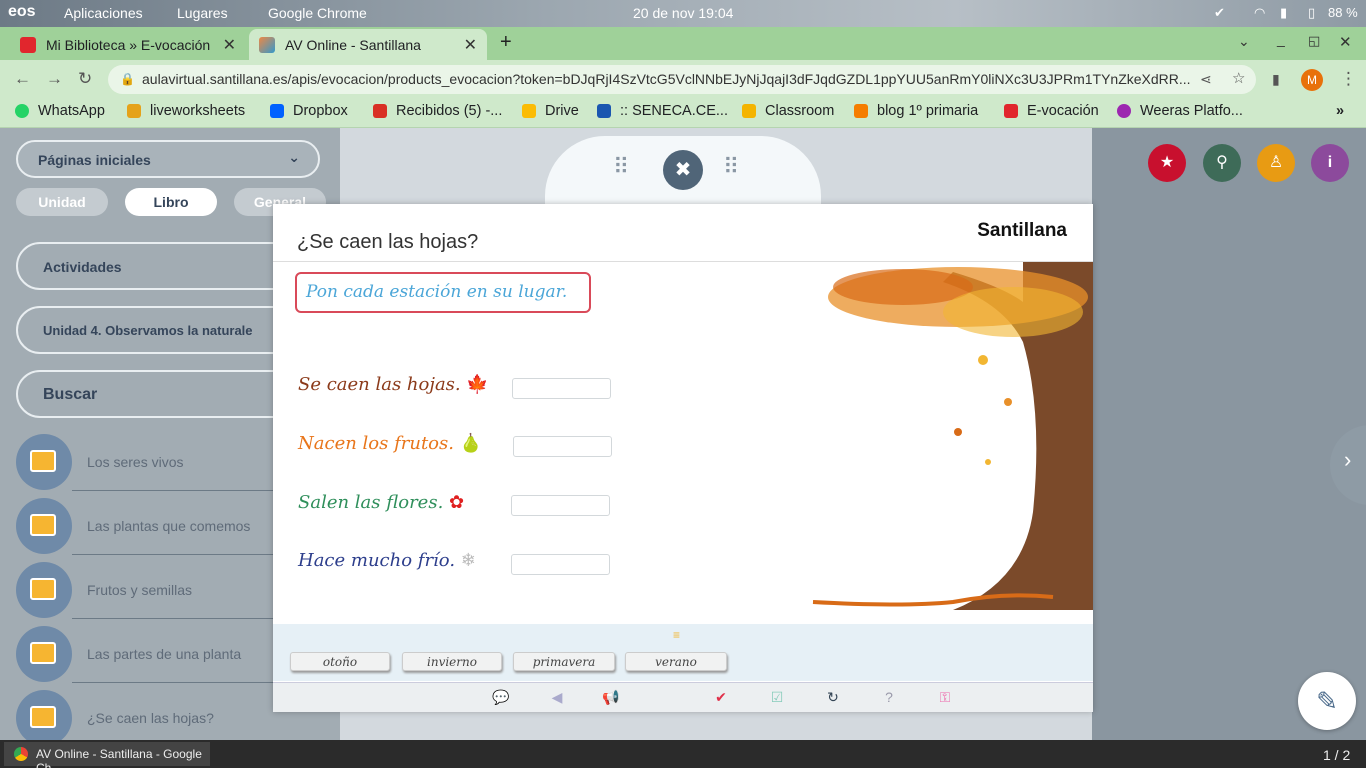  I want to click on minimize-button: _, so click(1281, 39).